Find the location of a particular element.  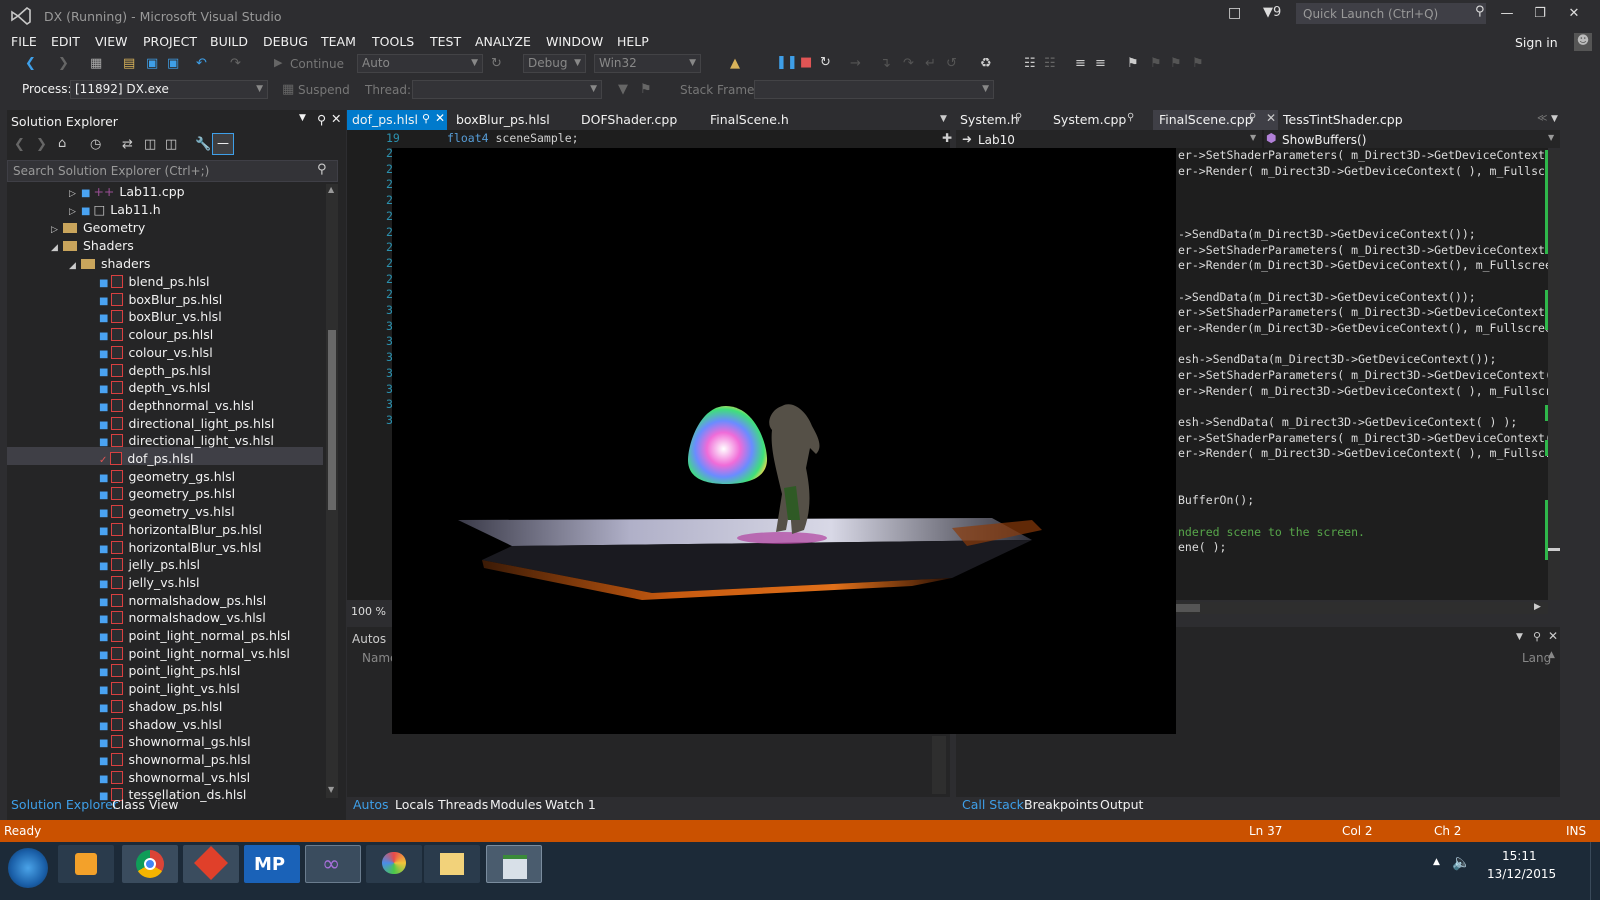

tree-item-hlsl-file: ■ depth_ps.hlsl is located at coordinates (155, 371).